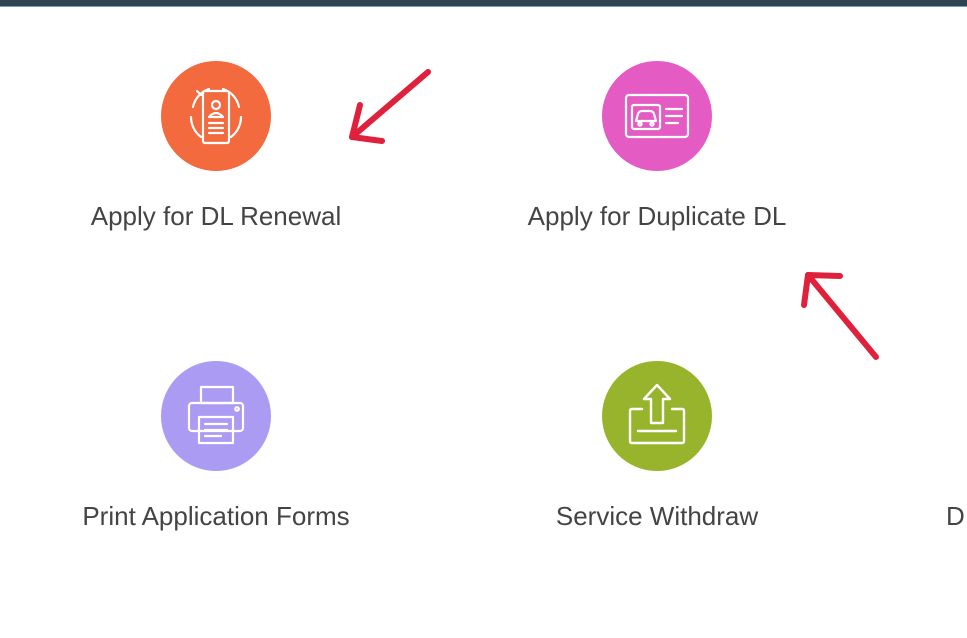 The width and height of the screenshot is (967, 638). I want to click on service-withdraw-tile: Service Withdraw, so click(657, 461).